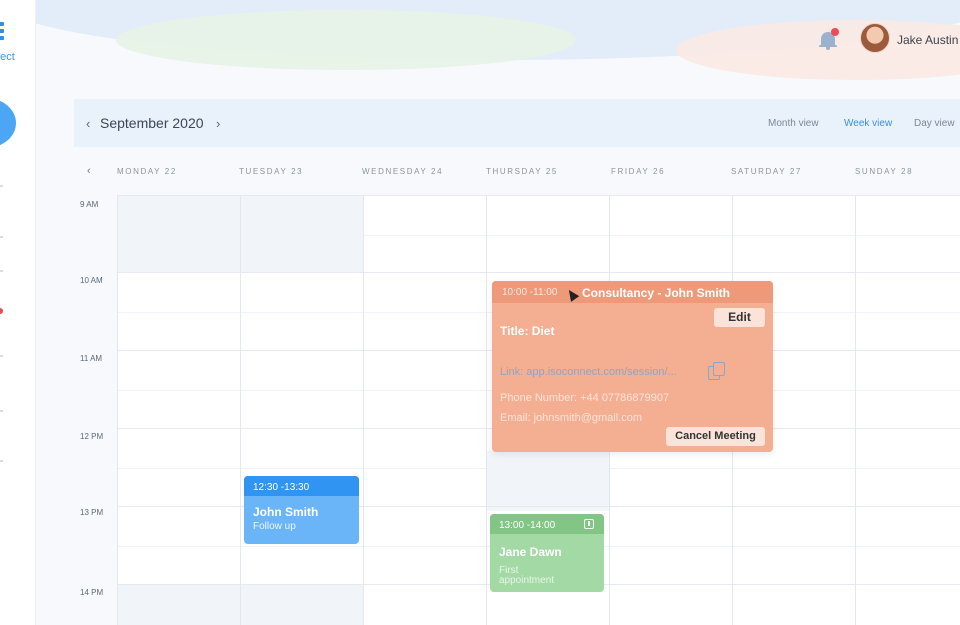  What do you see at coordinates (95, 410) in the screenshot?
I see `time-column: 9 AM 10 AM 11 AM 12 PM 13 PM 14 PM` at bounding box center [95, 410].